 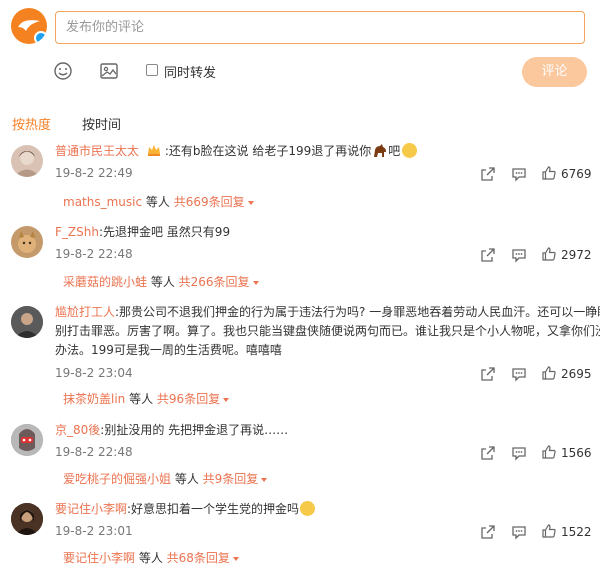 What do you see at coordinates (231, 479) in the screenshot?
I see `reply-count: 共9条回复` at bounding box center [231, 479].